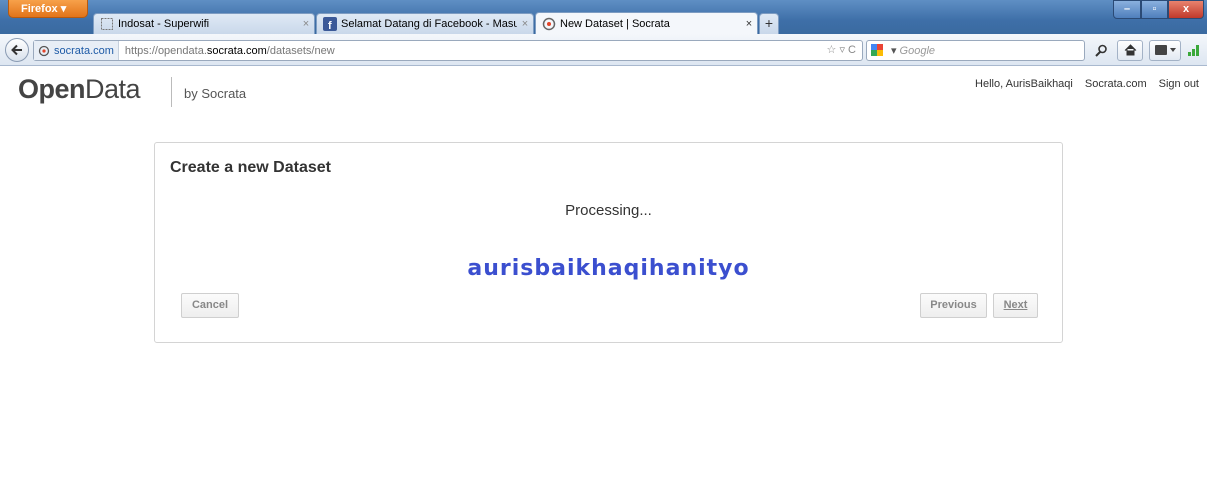  What do you see at coordinates (894, 50) in the screenshot?
I see `search-engine-dropdown: ▾` at bounding box center [894, 50].